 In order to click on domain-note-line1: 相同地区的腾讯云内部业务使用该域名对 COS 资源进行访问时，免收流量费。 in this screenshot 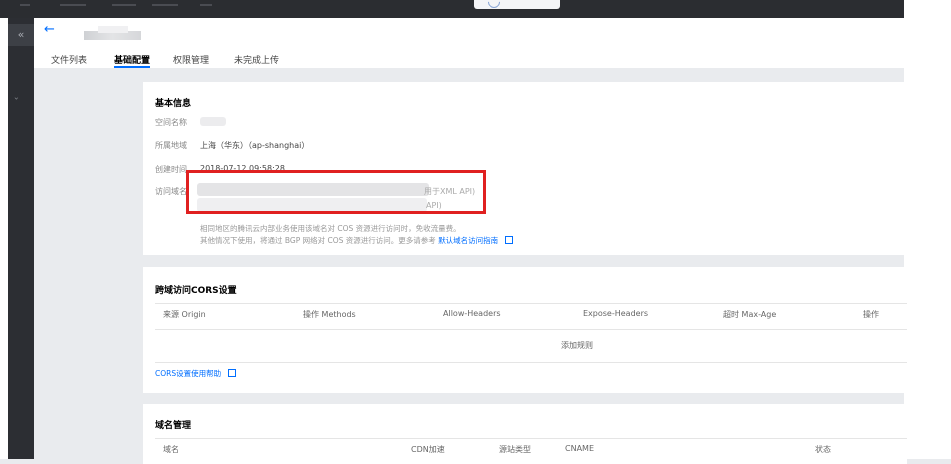, I will do `click(330, 228)`.